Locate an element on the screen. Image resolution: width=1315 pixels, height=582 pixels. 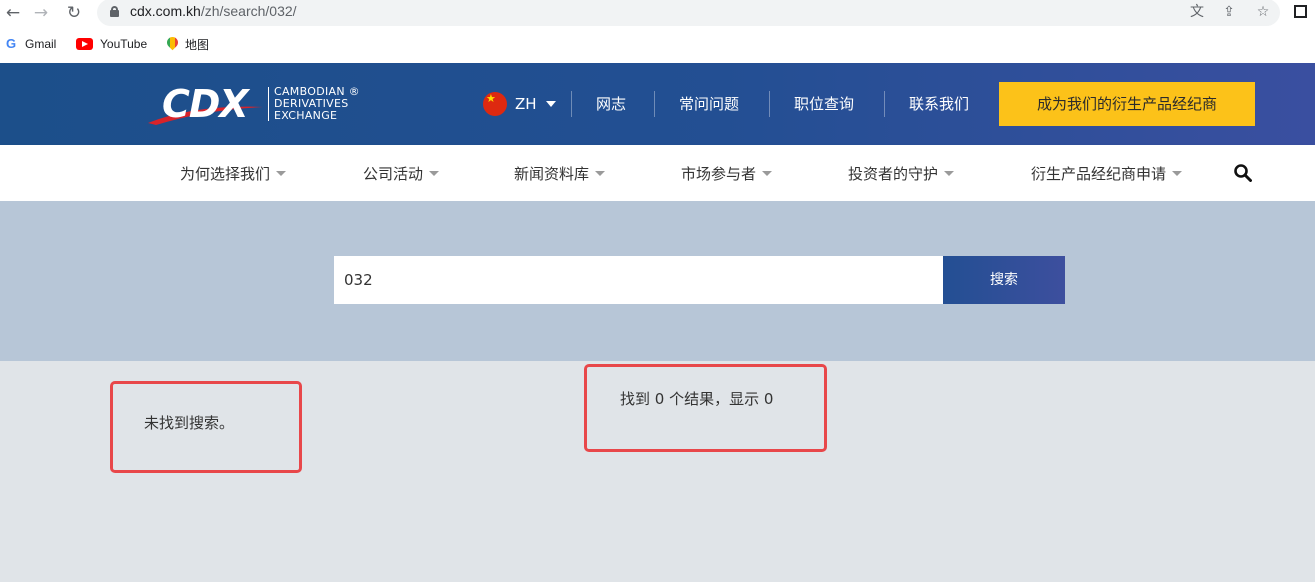
language-selector: ZH is located at coordinates (519, 104).